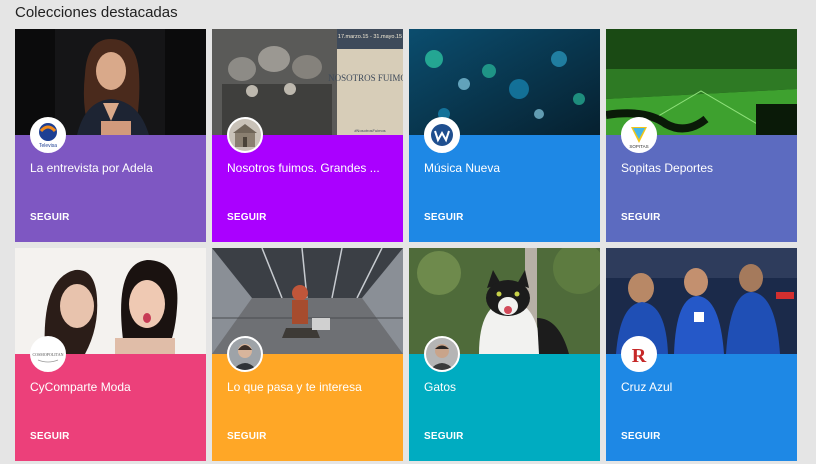 The image size is (816, 464). Describe the element at coordinates (112, 168) in the screenshot. I see `collection-title: La entrevista por Adela` at that location.